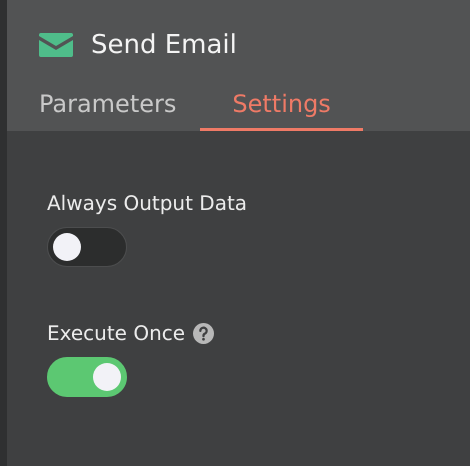 Image resolution: width=470 pixels, height=466 pixels. Describe the element at coordinates (107, 107) in the screenshot. I see `tab: Parameters` at that location.